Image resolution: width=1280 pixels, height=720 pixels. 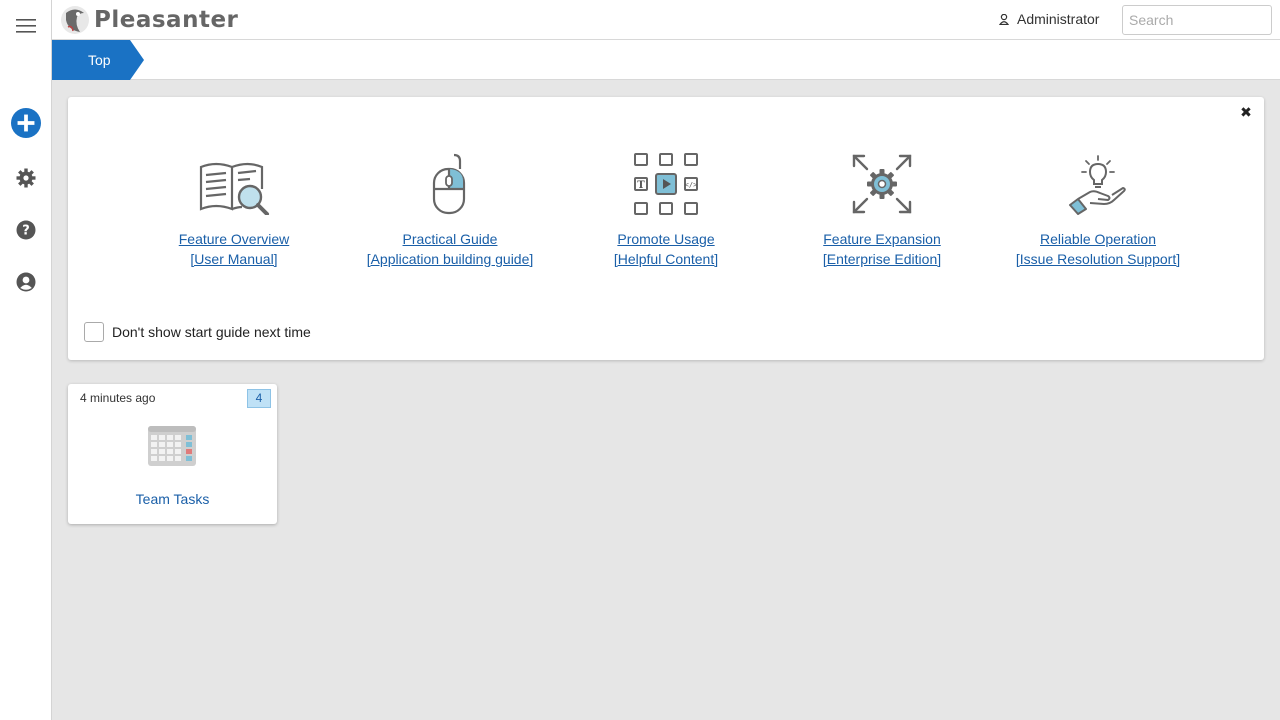 I want to click on person-icon, so click(x=1004, y=19).